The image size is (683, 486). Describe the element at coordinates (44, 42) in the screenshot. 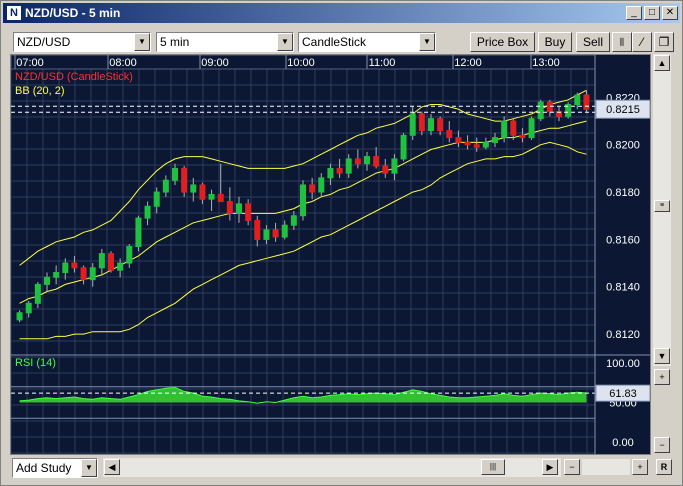

I see `symbol-value: NZD/USD` at that location.